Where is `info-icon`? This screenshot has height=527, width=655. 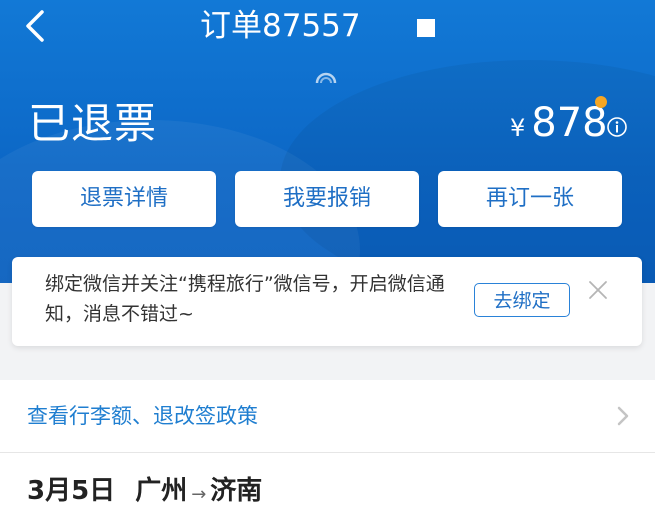 info-icon is located at coordinates (617, 127).